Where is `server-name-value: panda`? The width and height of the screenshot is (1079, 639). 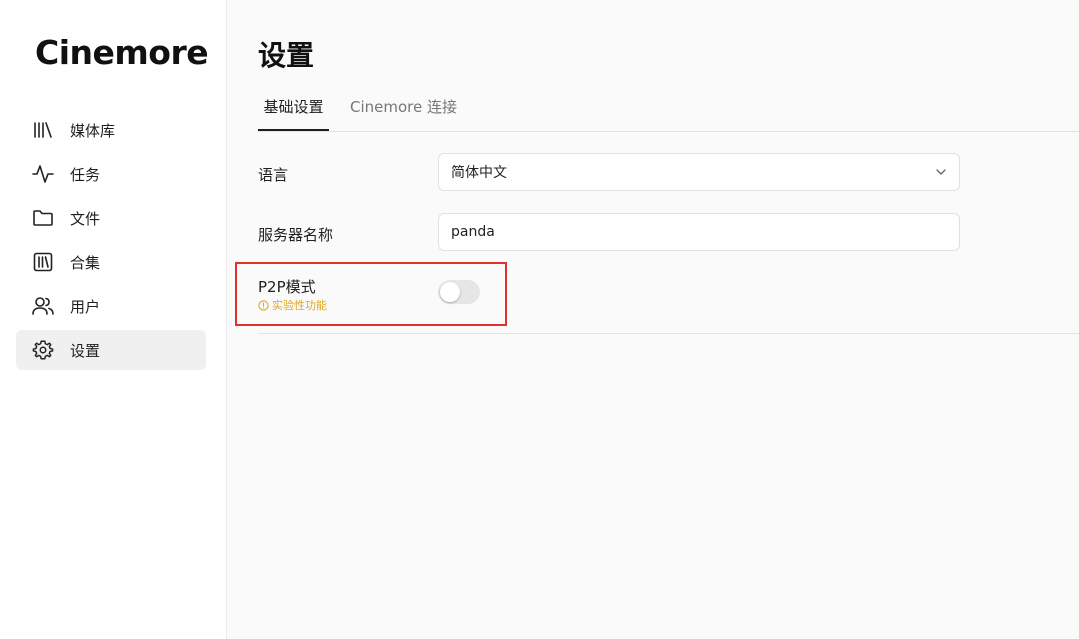
server-name-value: panda is located at coordinates (473, 232).